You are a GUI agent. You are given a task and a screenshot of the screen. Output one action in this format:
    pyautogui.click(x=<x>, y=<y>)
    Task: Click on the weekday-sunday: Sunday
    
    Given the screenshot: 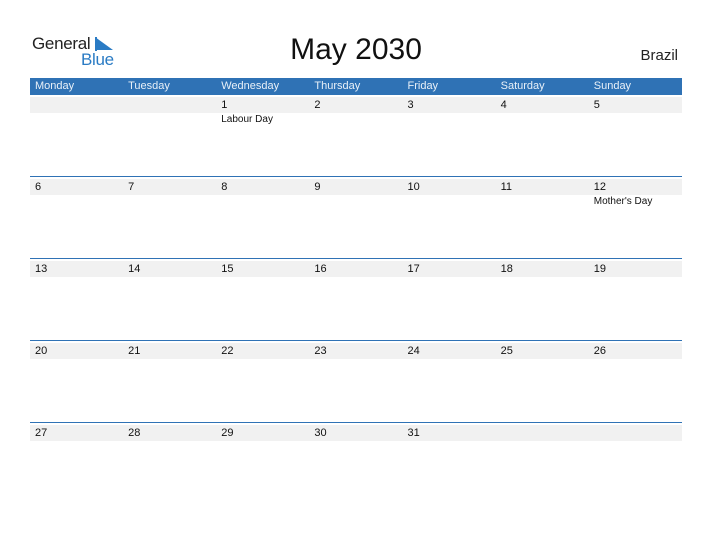 What is the action you would take?
    pyautogui.click(x=612, y=86)
    